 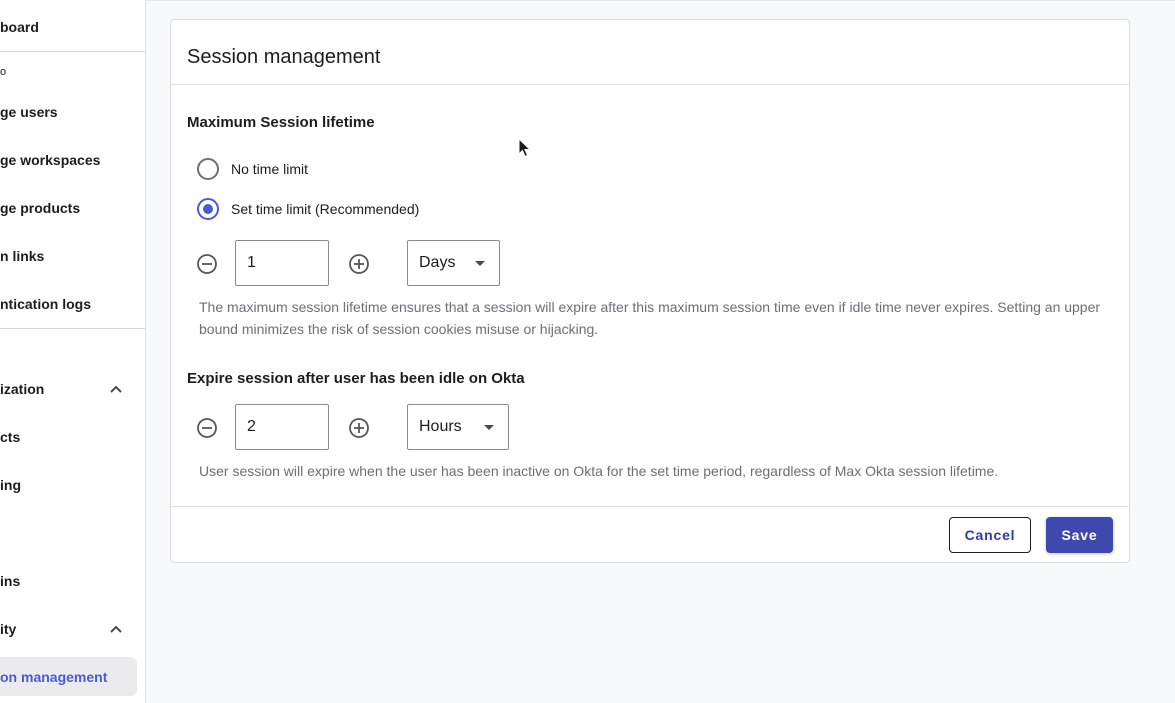 What do you see at coordinates (208, 169) in the screenshot?
I see `radio-button` at bounding box center [208, 169].